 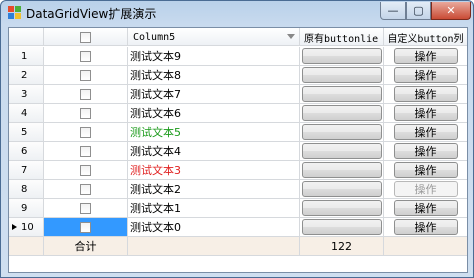 I want to click on row-header-cell: 6, so click(x=26, y=151).